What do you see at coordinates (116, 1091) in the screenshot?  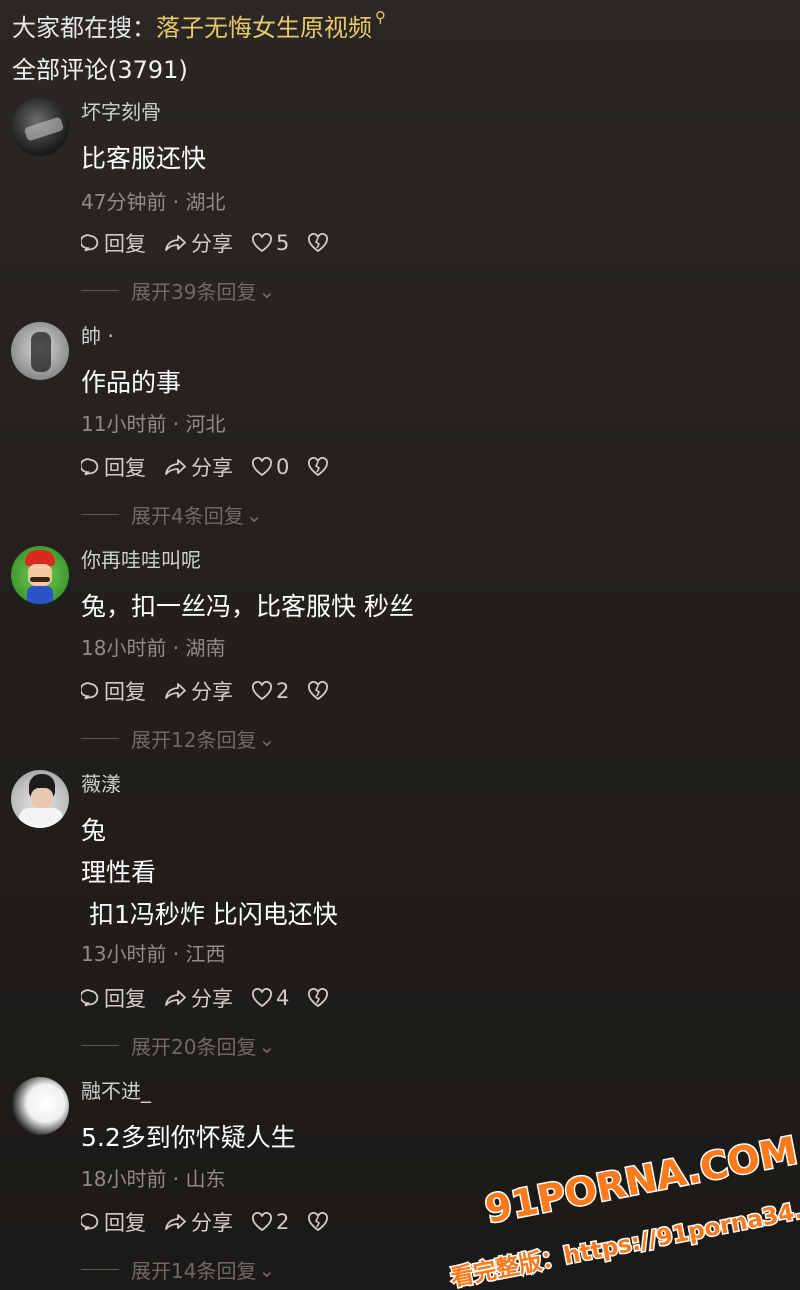 I see `comment-username: 融不进_` at bounding box center [116, 1091].